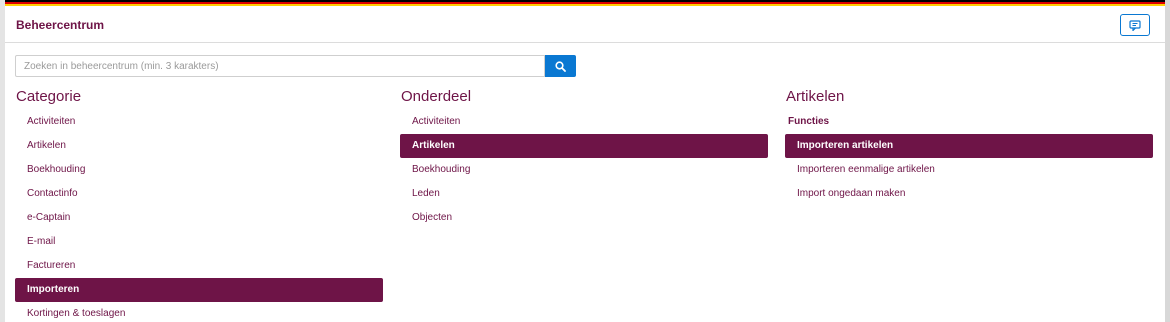  What do you see at coordinates (199, 266) in the screenshot?
I see `categorie-item-factureren: Factureren` at bounding box center [199, 266].